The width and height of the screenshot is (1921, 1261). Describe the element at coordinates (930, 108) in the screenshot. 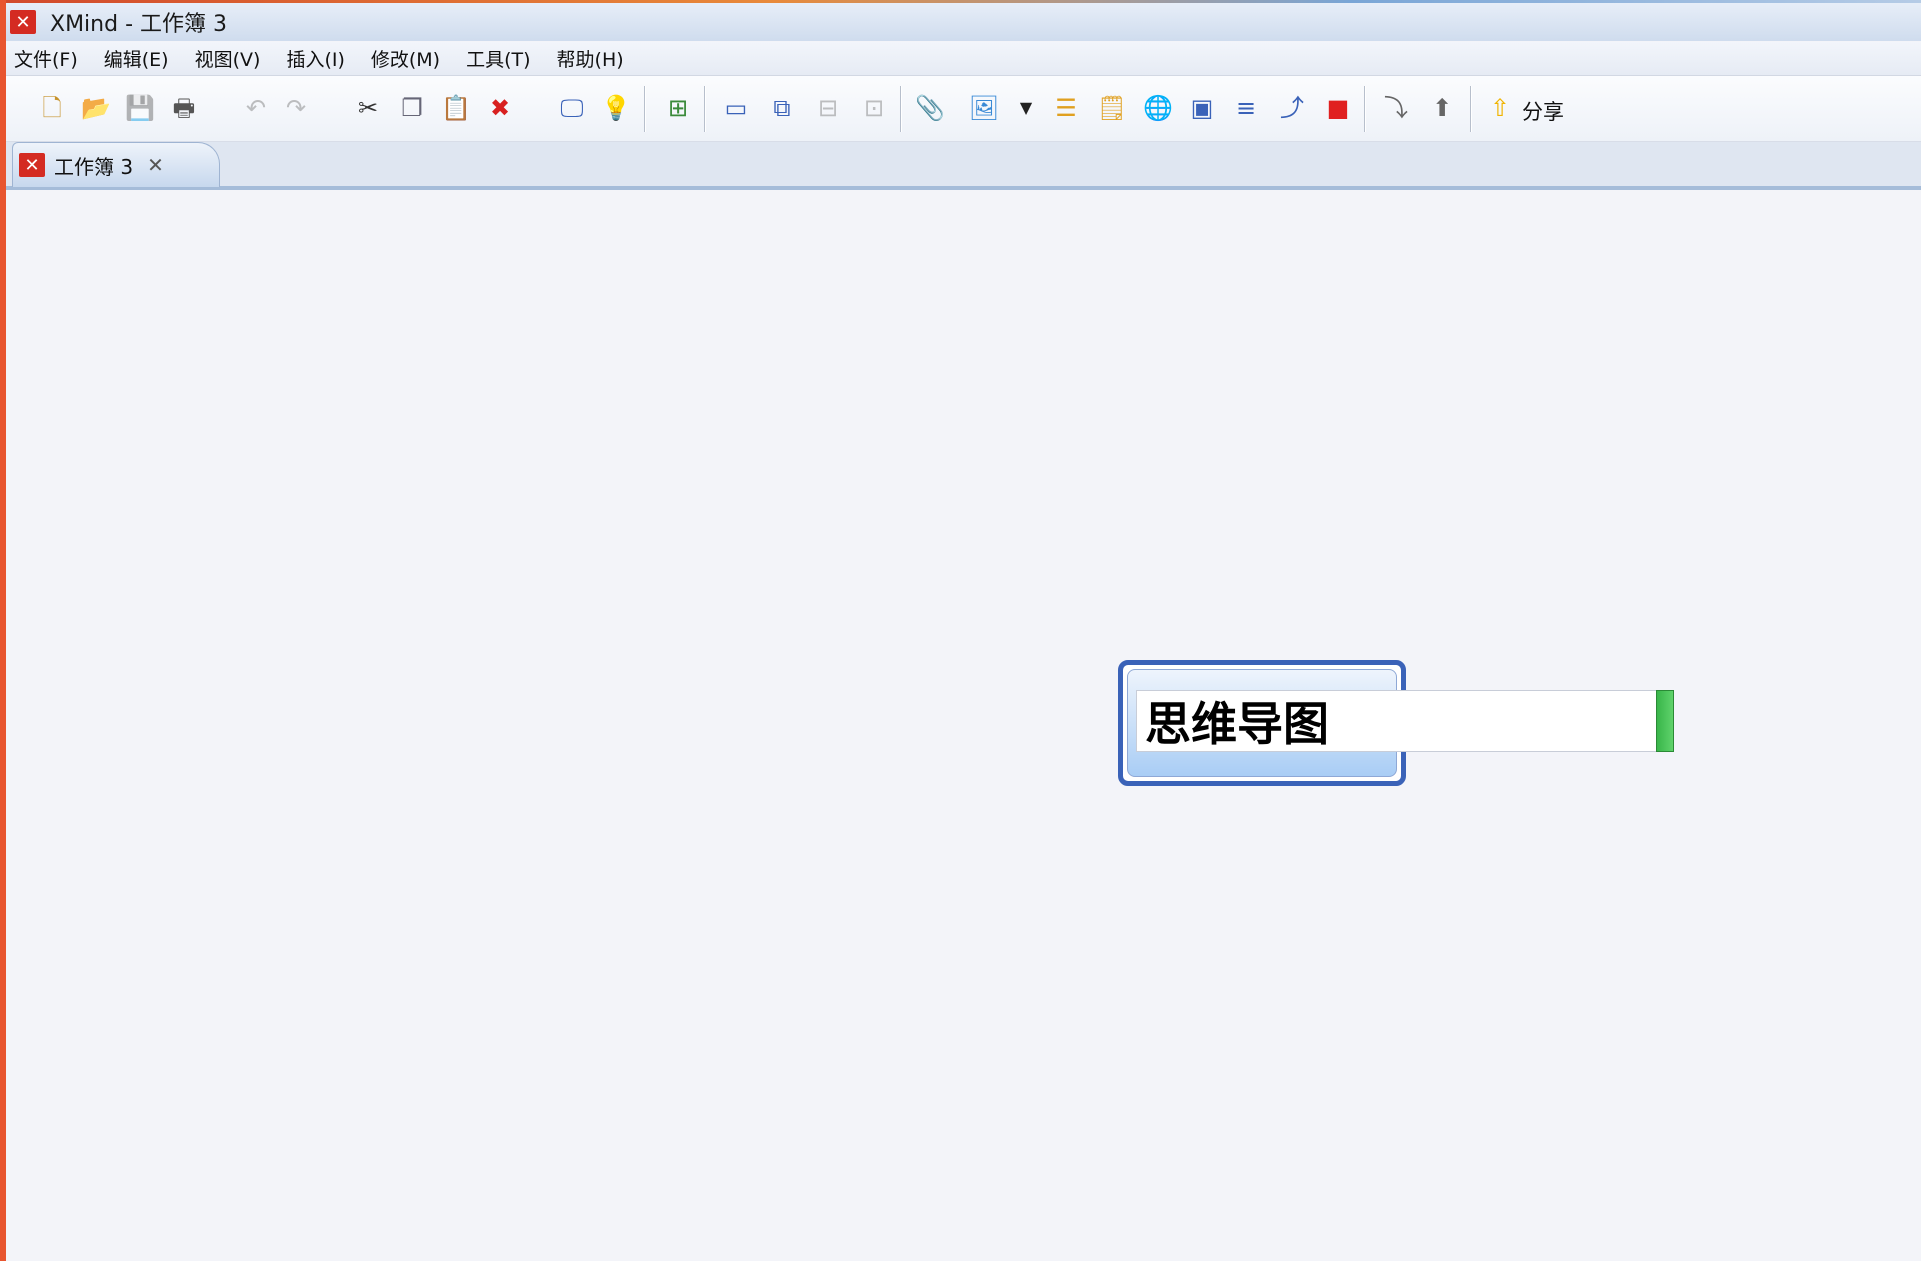

I see `attachment-icon: 📎` at that location.